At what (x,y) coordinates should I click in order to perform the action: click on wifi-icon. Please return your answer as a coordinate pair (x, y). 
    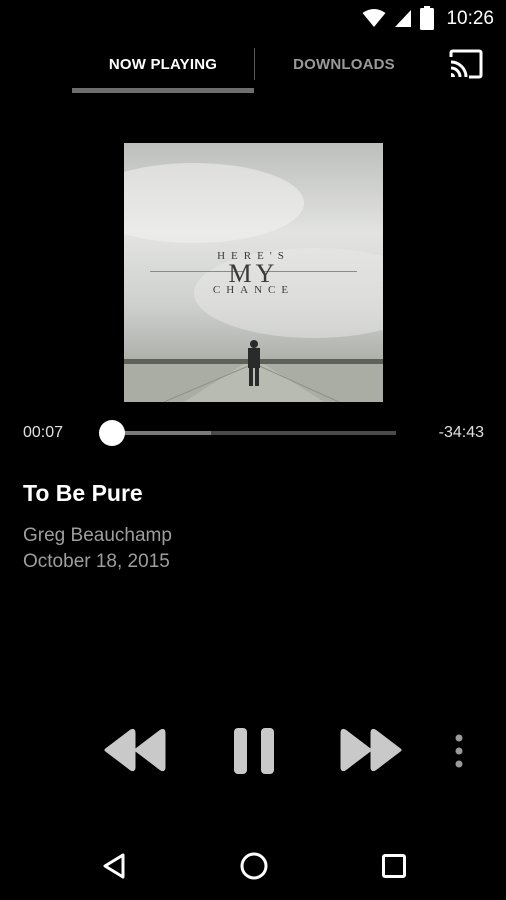
    Looking at the image, I should click on (374, 18).